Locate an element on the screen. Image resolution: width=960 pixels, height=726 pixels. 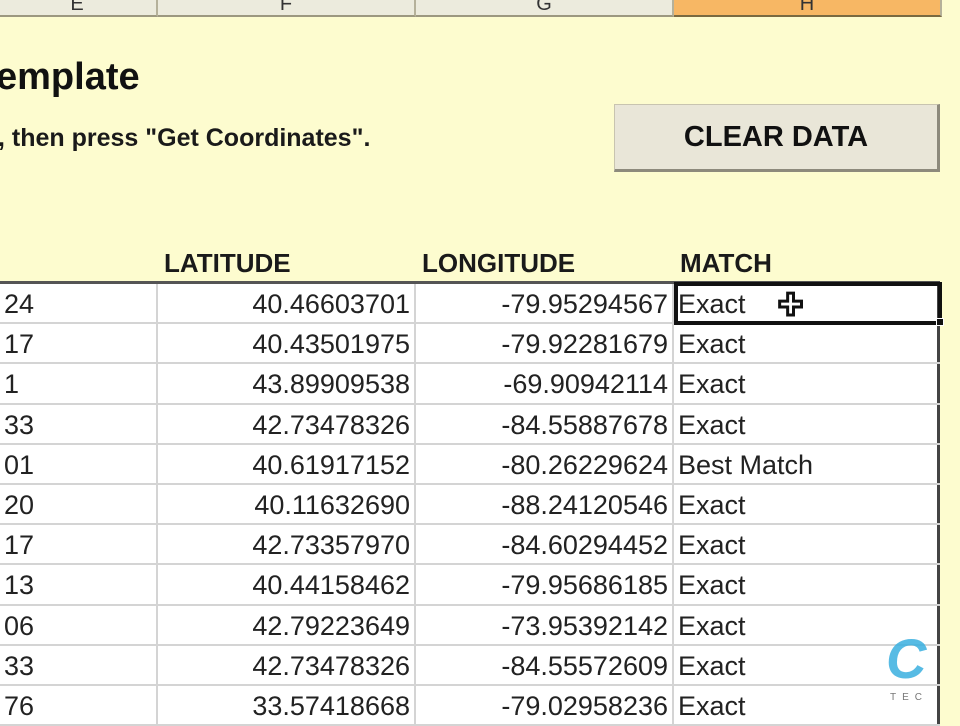
table-row: 06 42.79223649 -73.95392142 Exact is located at coordinates (470, 625).